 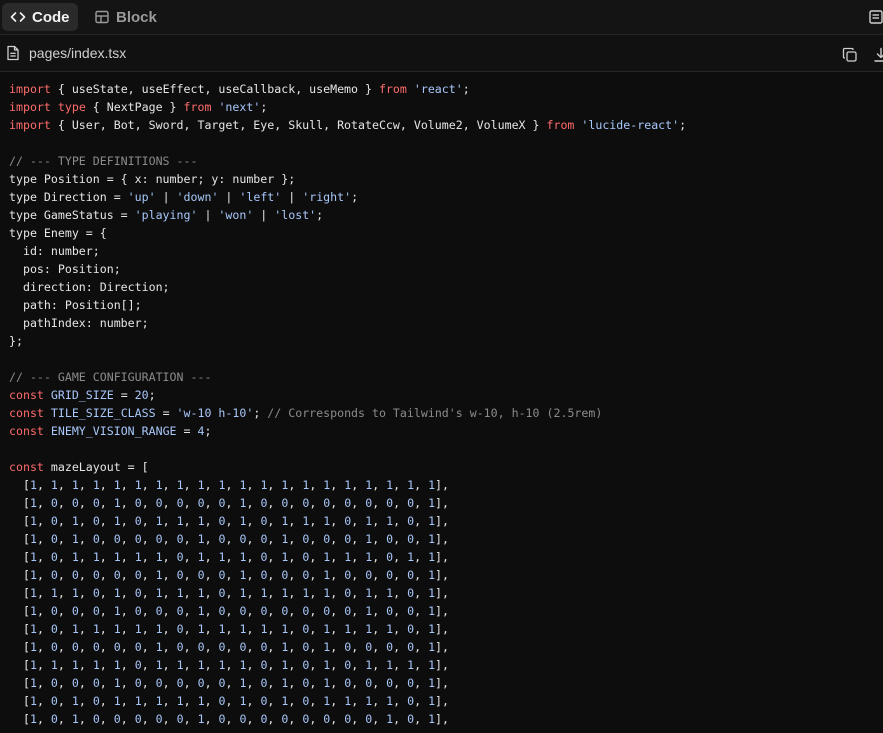 What do you see at coordinates (13, 53) in the screenshot?
I see `file-icon` at bounding box center [13, 53].